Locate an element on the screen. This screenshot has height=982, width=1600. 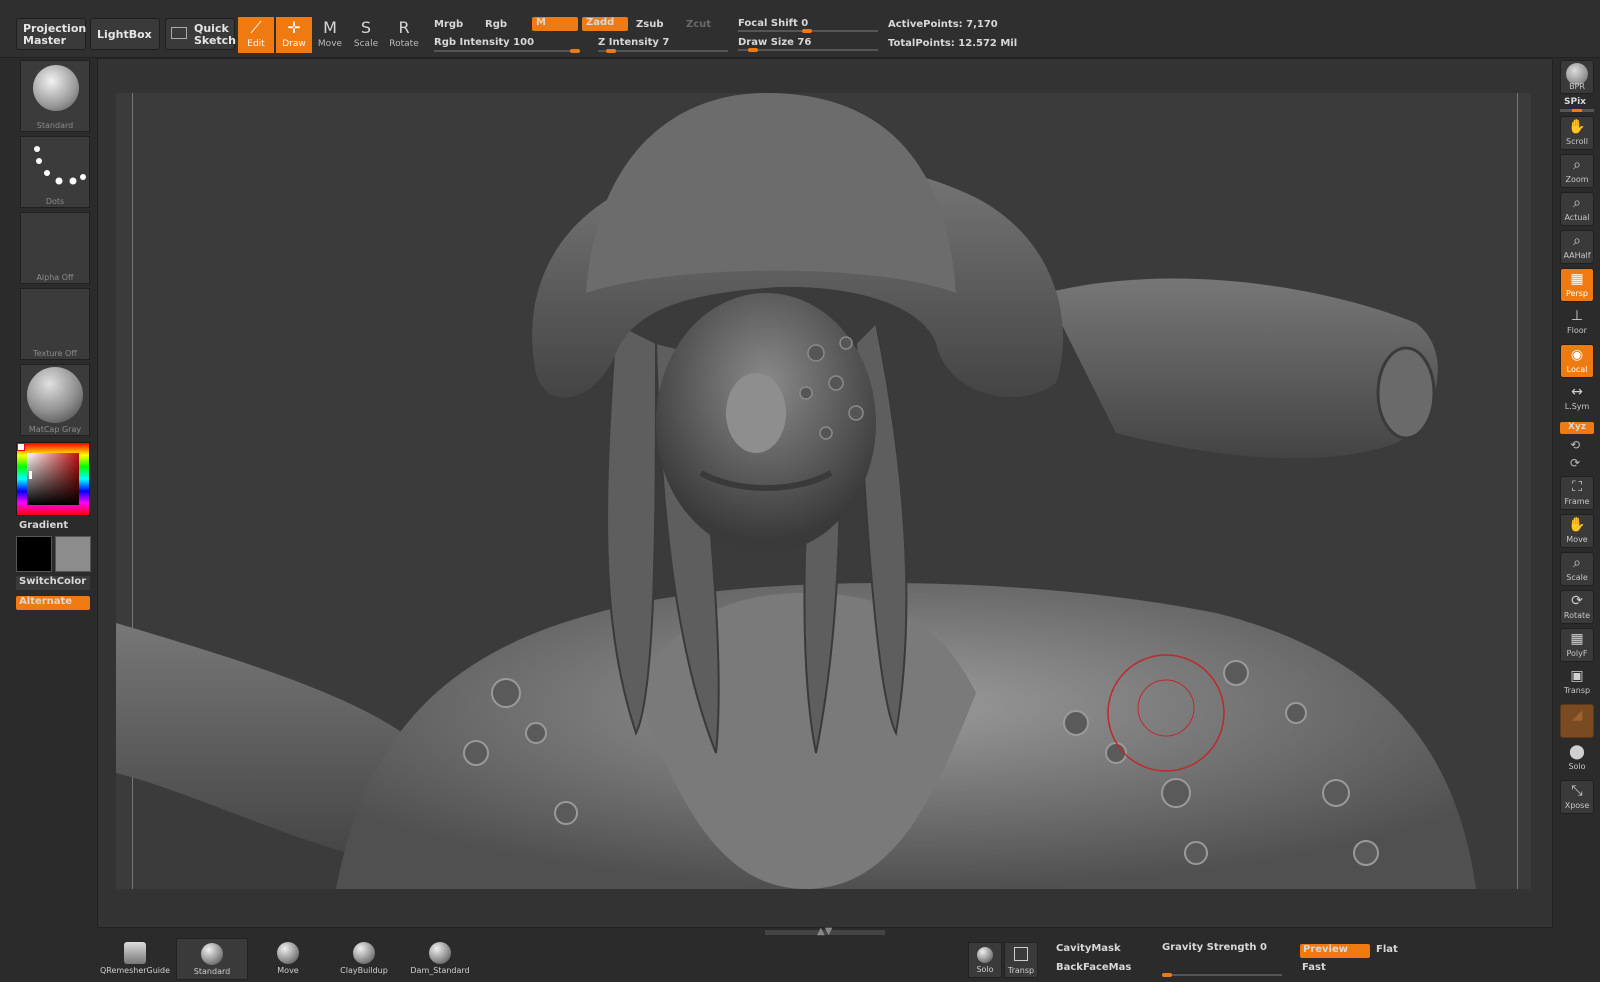
actual-label: Actual is located at coordinates (1577, 217).